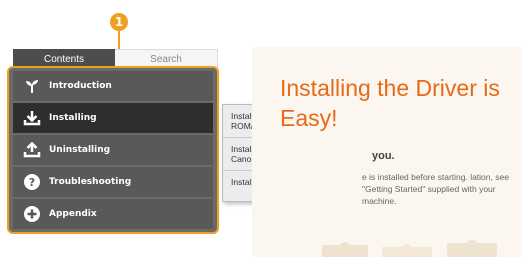 This screenshot has height=257, width=522. I want to click on download-icon, so click(32, 118).